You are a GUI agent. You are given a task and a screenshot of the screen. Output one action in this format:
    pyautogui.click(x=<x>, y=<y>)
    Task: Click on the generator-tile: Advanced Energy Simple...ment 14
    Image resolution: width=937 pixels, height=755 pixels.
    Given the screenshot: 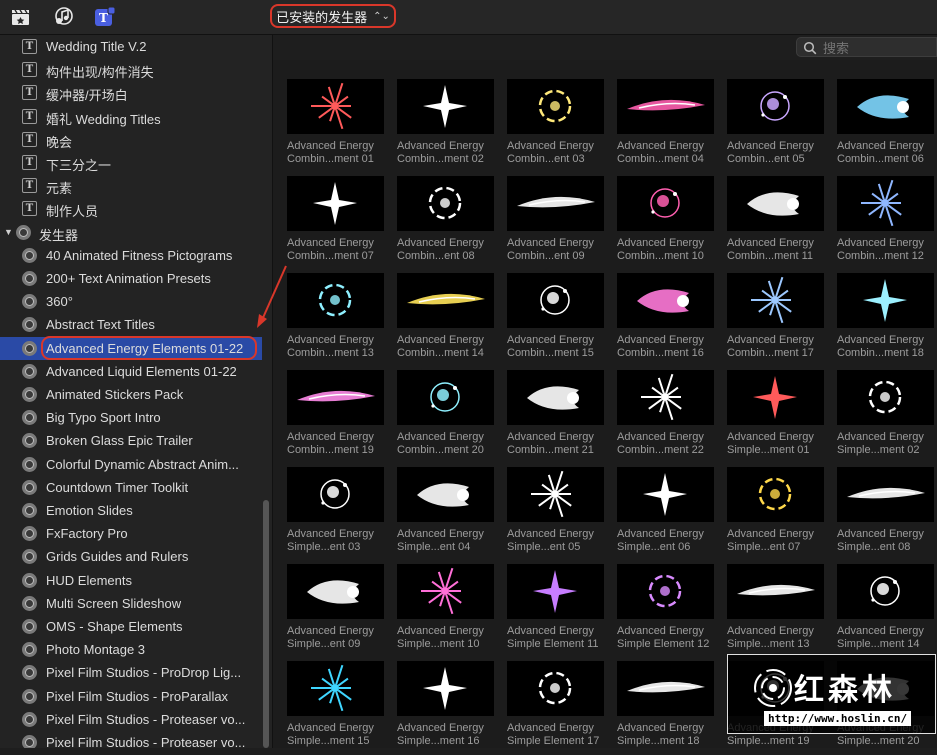 What is the action you would take?
    pyautogui.click(x=886, y=611)
    